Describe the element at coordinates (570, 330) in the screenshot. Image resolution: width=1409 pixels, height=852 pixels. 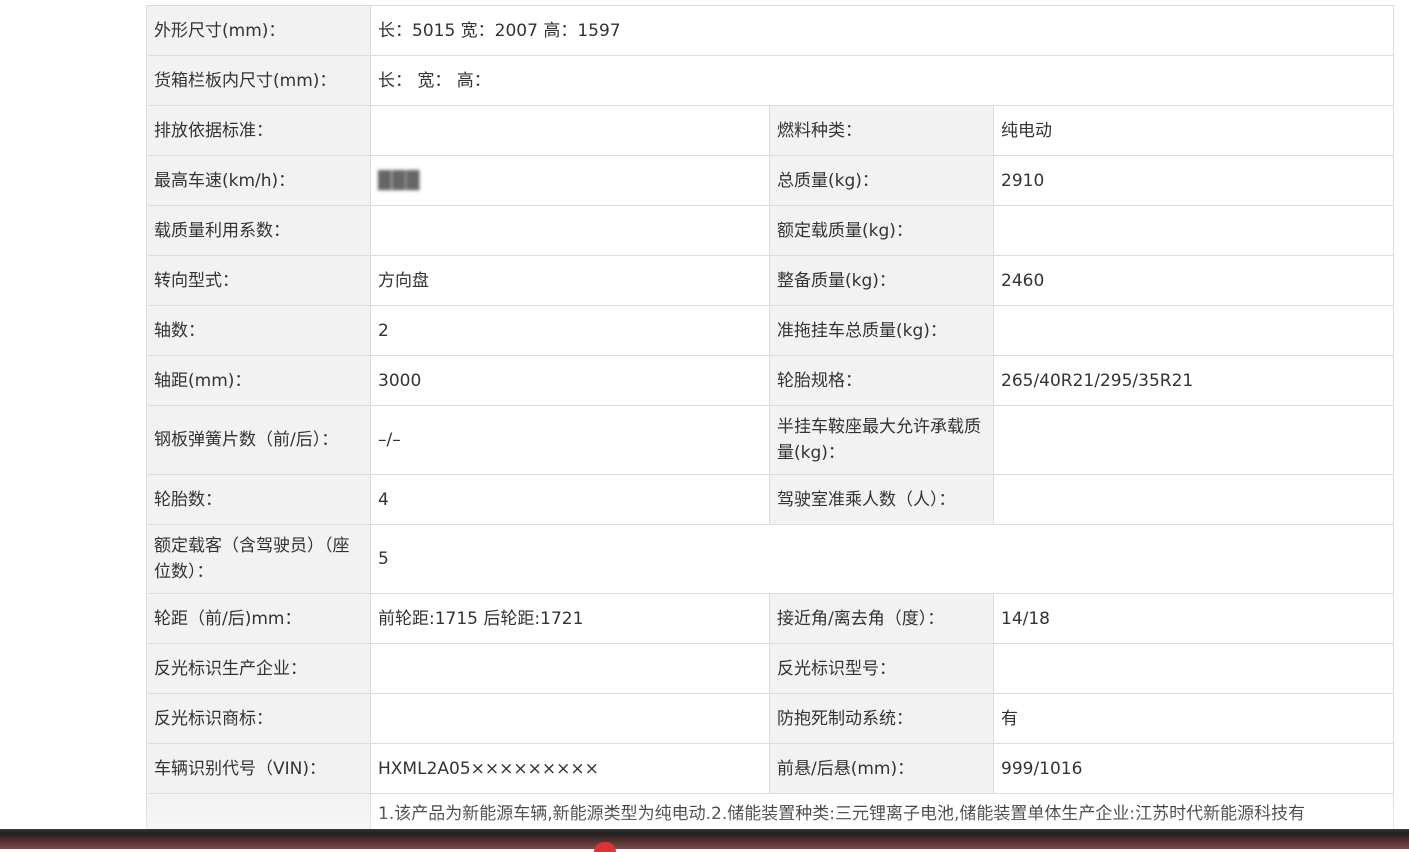
I see `axles-value: 2` at that location.